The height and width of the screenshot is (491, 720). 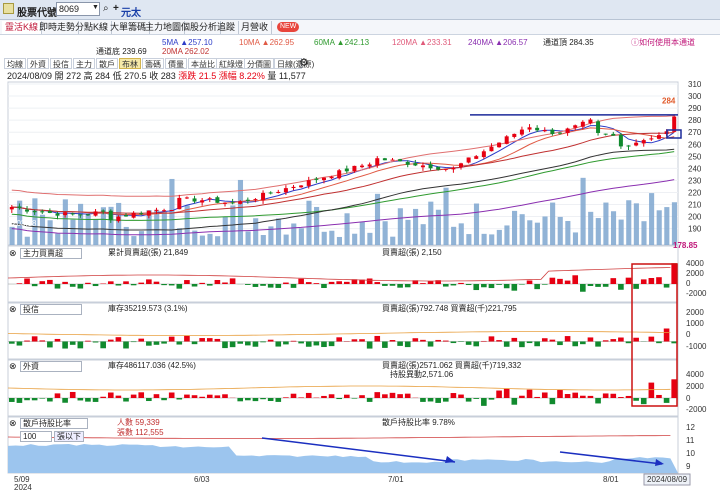 I want to click on retail-count-label: 人數 59,339, so click(x=138, y=422).